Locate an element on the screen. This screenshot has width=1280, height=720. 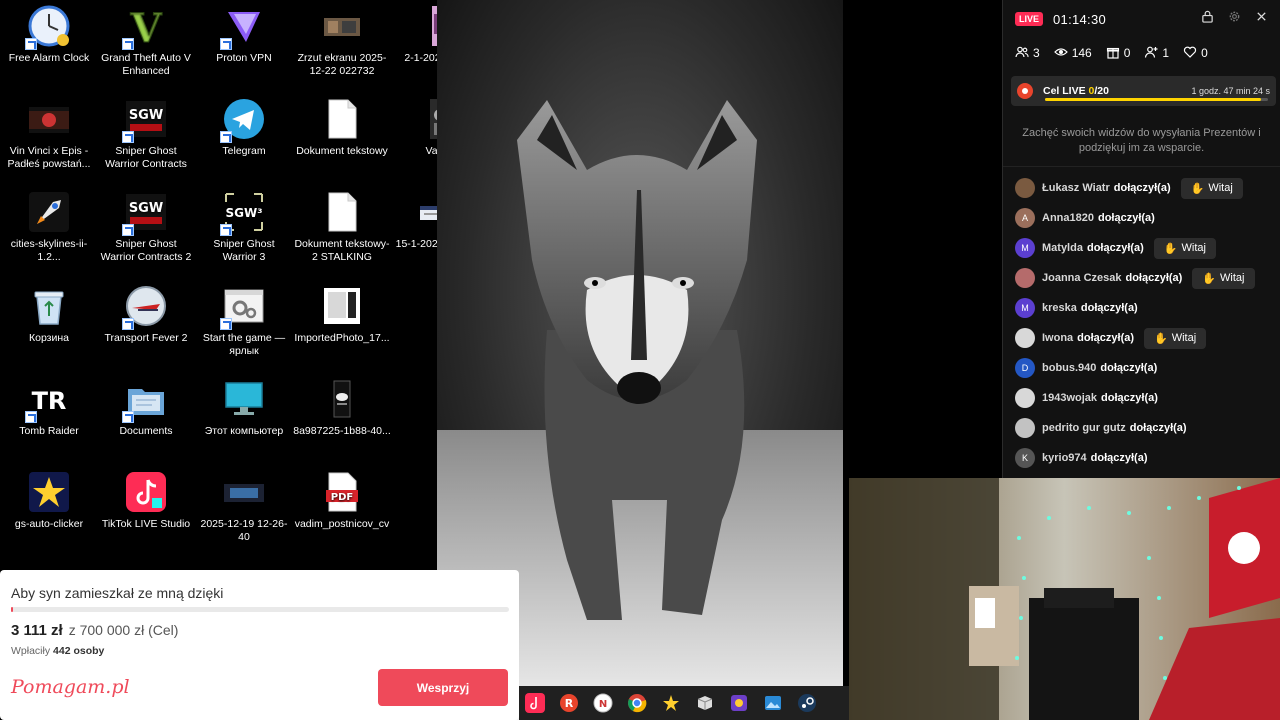
steam-icon is located at coordinates (807, 703).